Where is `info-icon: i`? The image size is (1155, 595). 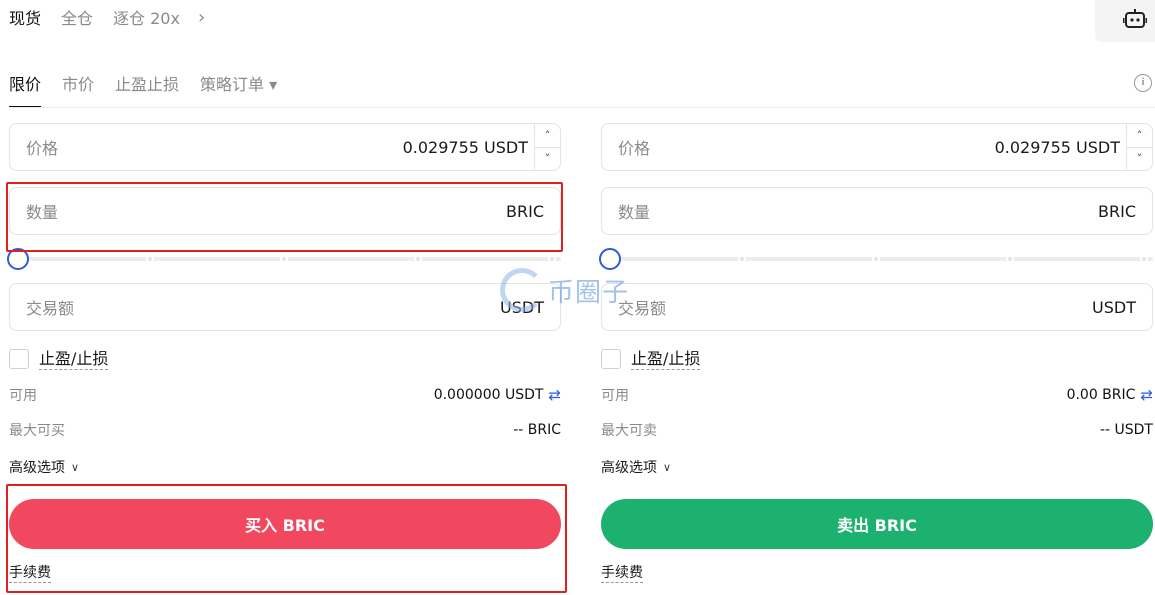
info-icon: i is located at coordinates (1143, 83).